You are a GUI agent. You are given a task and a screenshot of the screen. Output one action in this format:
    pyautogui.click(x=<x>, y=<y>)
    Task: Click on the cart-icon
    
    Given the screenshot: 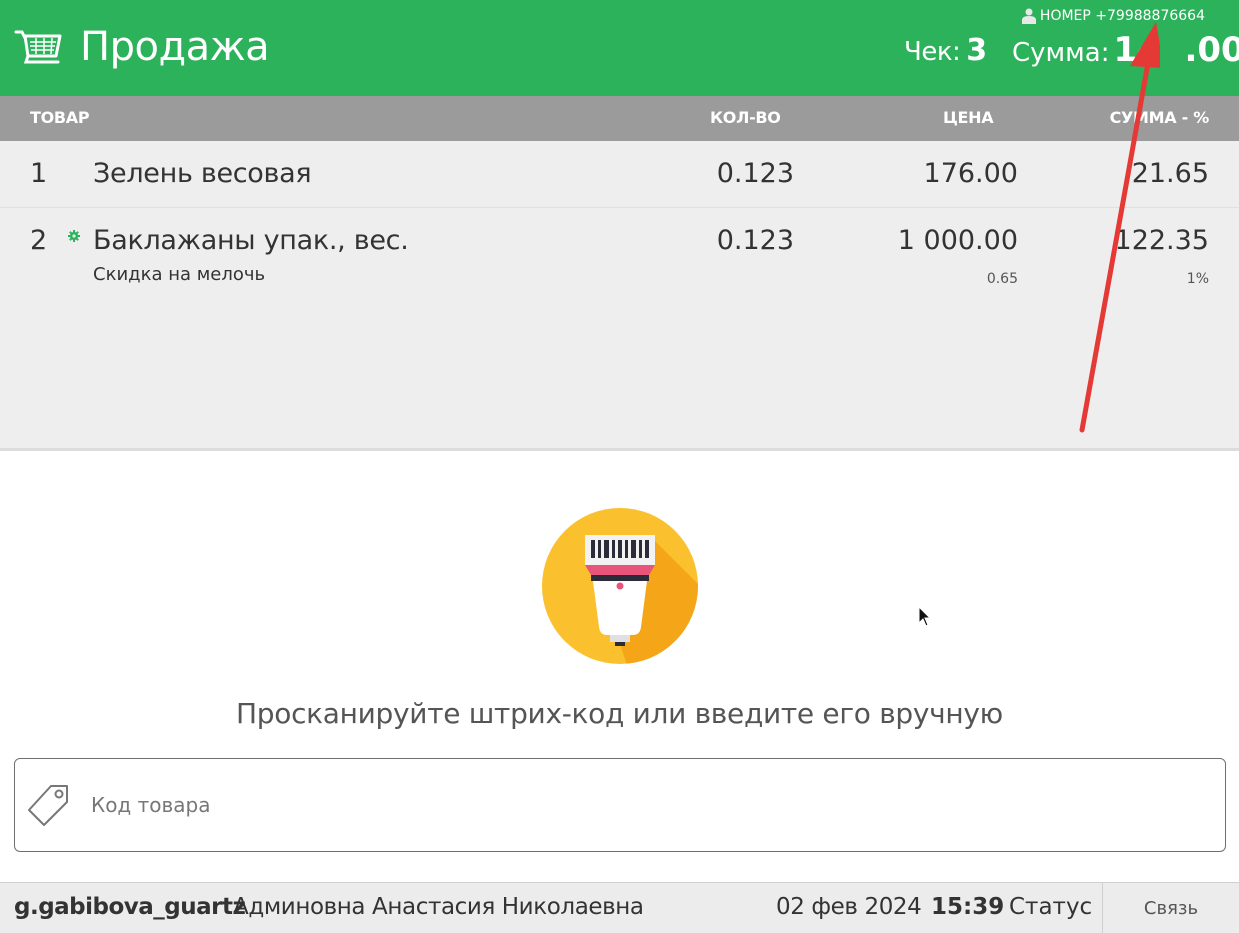 What is the action you would take?
    pyautogui.click(x=38, y=47)
    